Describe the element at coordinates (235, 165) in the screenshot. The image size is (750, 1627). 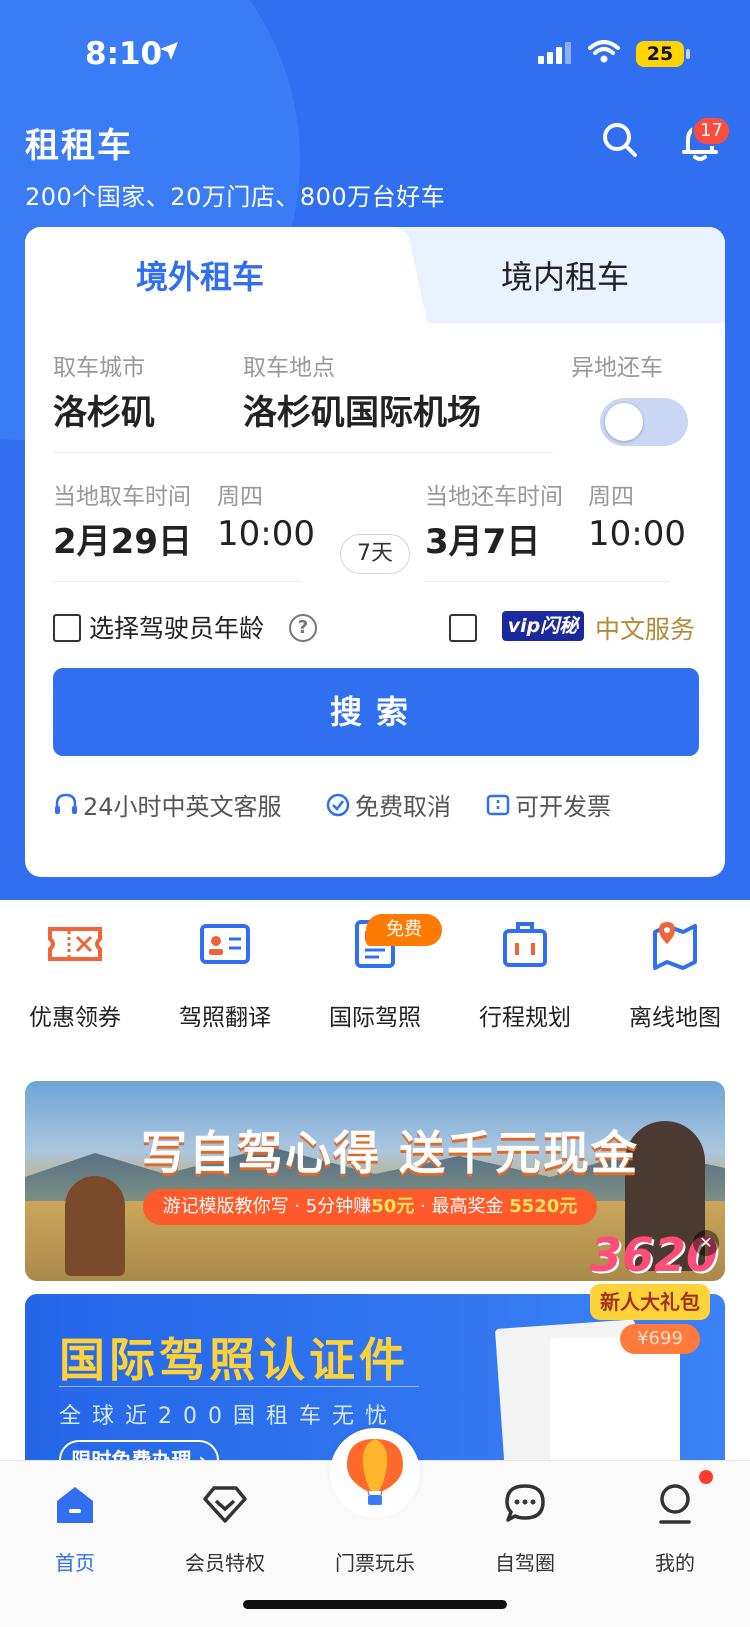
I see `header-brand: 租租车 200个国家、20万门店、800万台好车` at that location.